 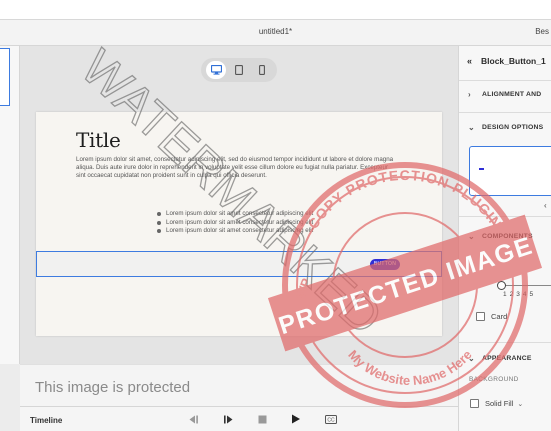 I want to click on playback-controls: CC, so click(x=262, y=419).